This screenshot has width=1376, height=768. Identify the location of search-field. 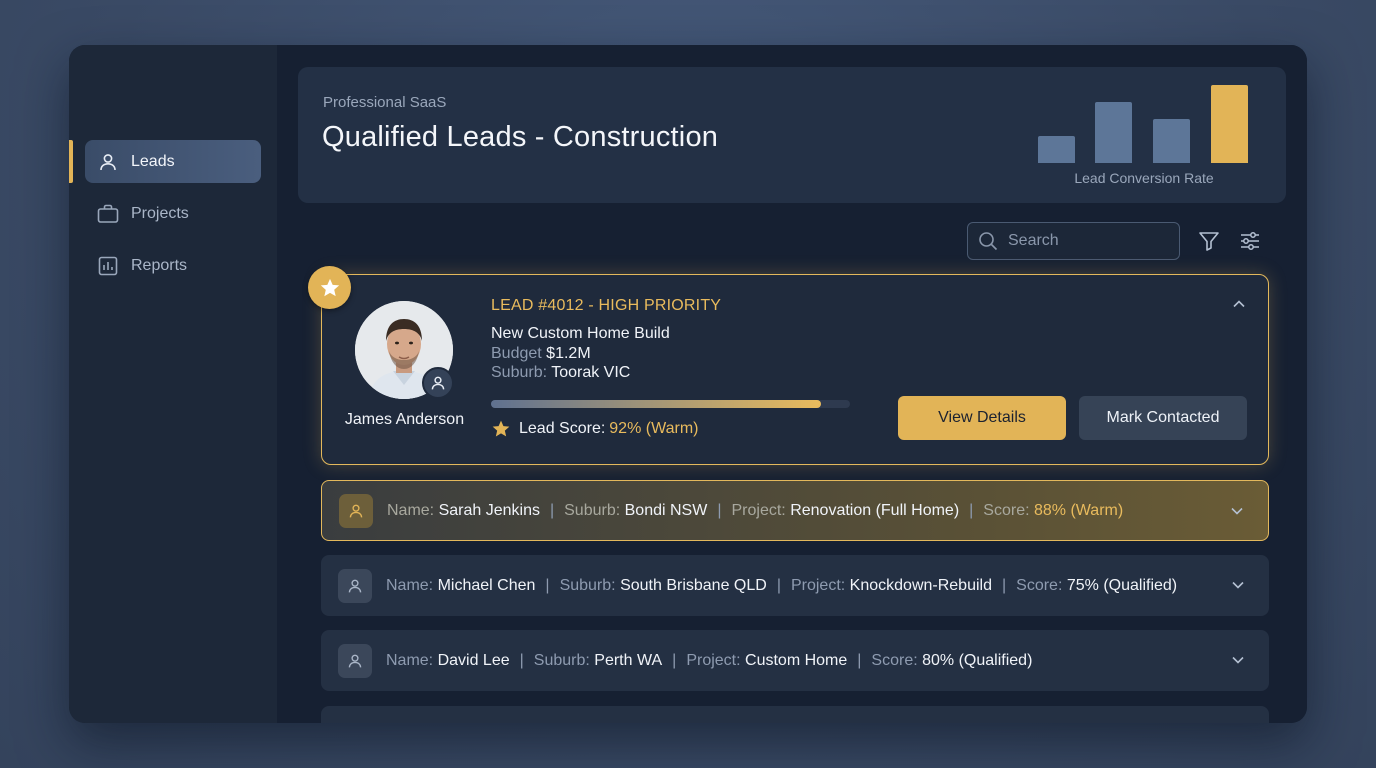
(1073, 241).